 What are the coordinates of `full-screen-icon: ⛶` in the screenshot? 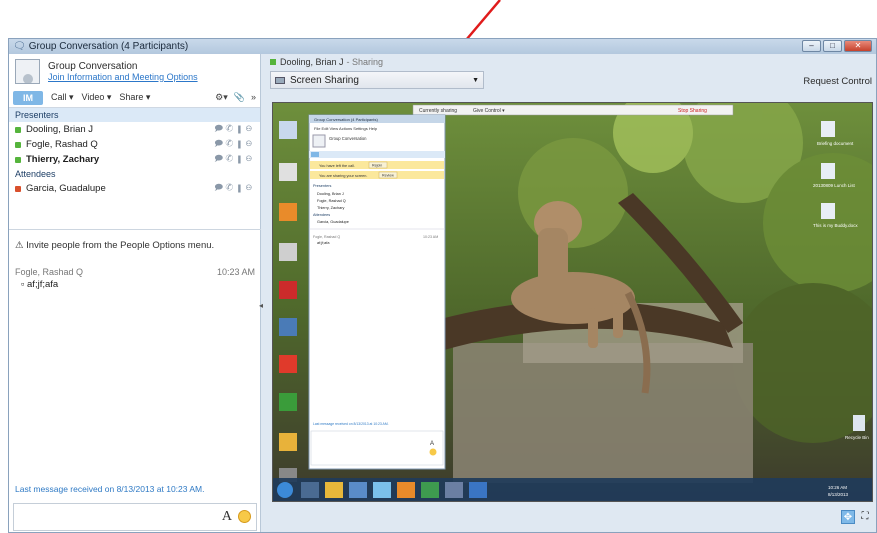 It's located at (865, 517).